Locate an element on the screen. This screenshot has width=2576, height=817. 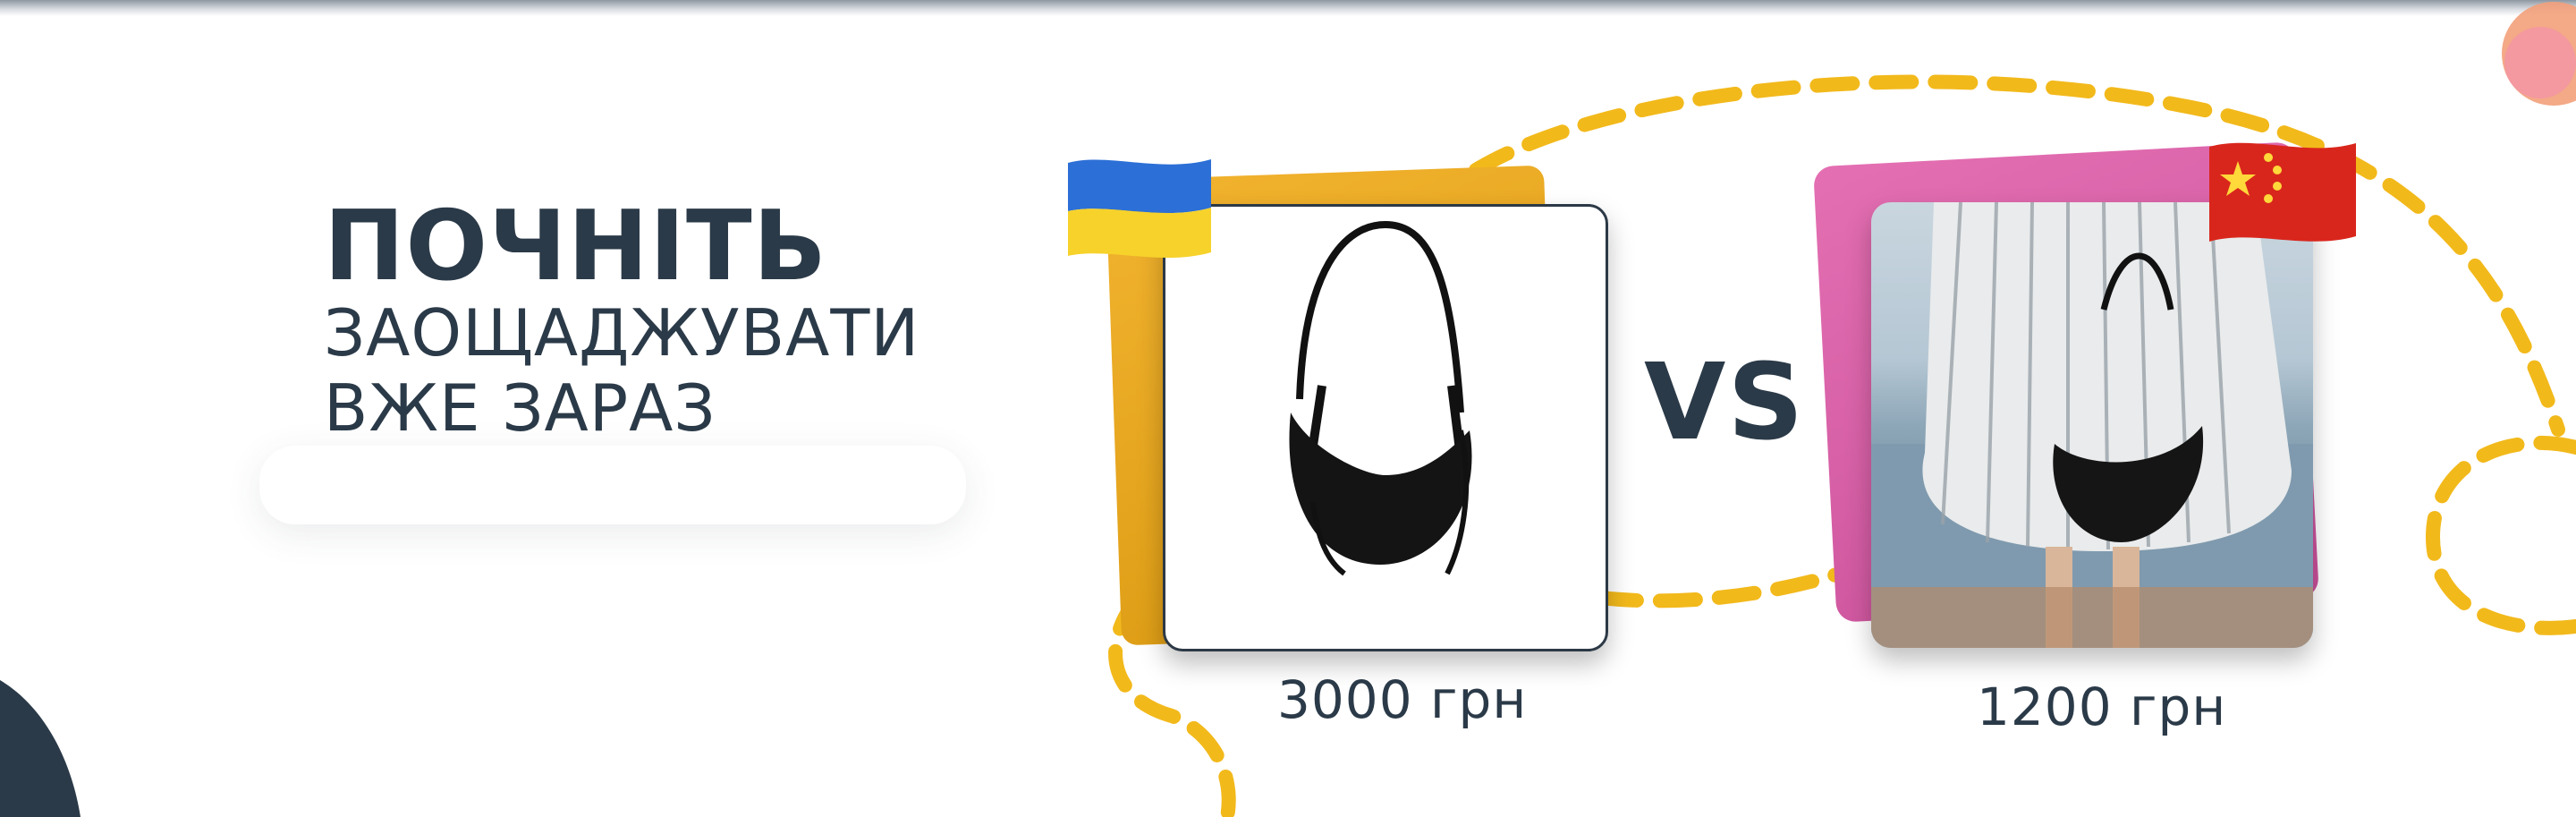
headline-title: ПОЧНІТЬ is located at coordinates (576, 247).